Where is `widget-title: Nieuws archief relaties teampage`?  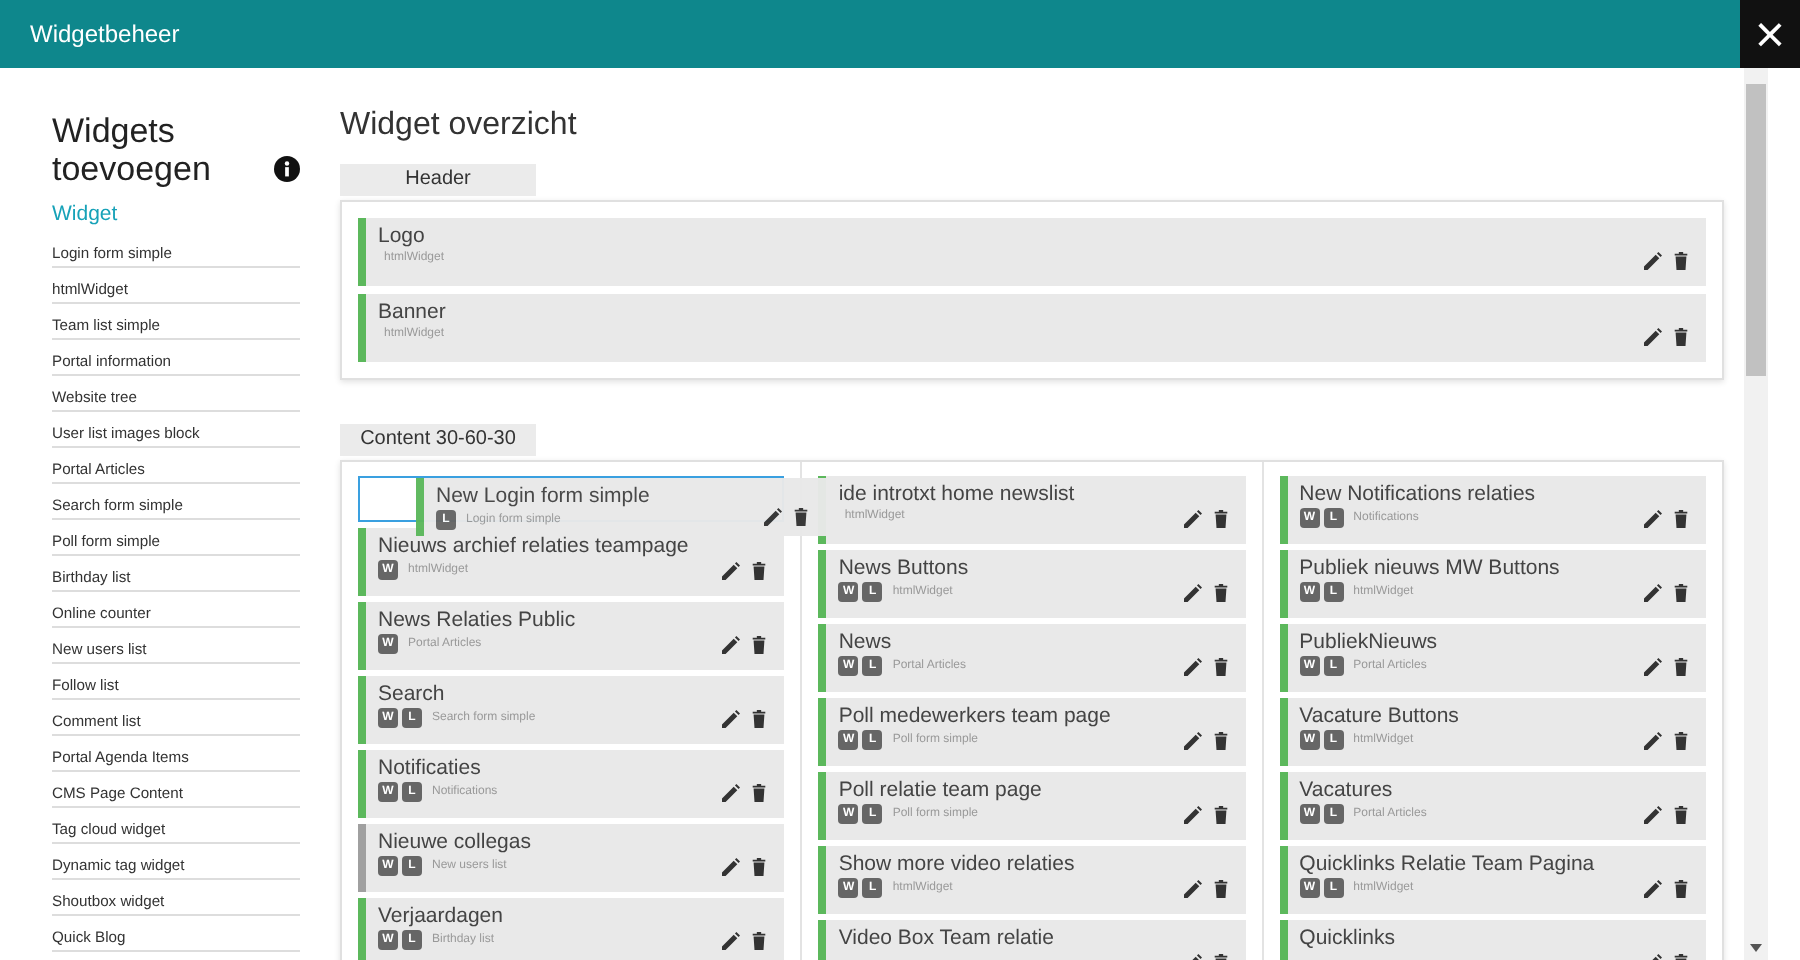
widget-title: Nieuws archief relaties teampage is located at coordinates (534, 546).